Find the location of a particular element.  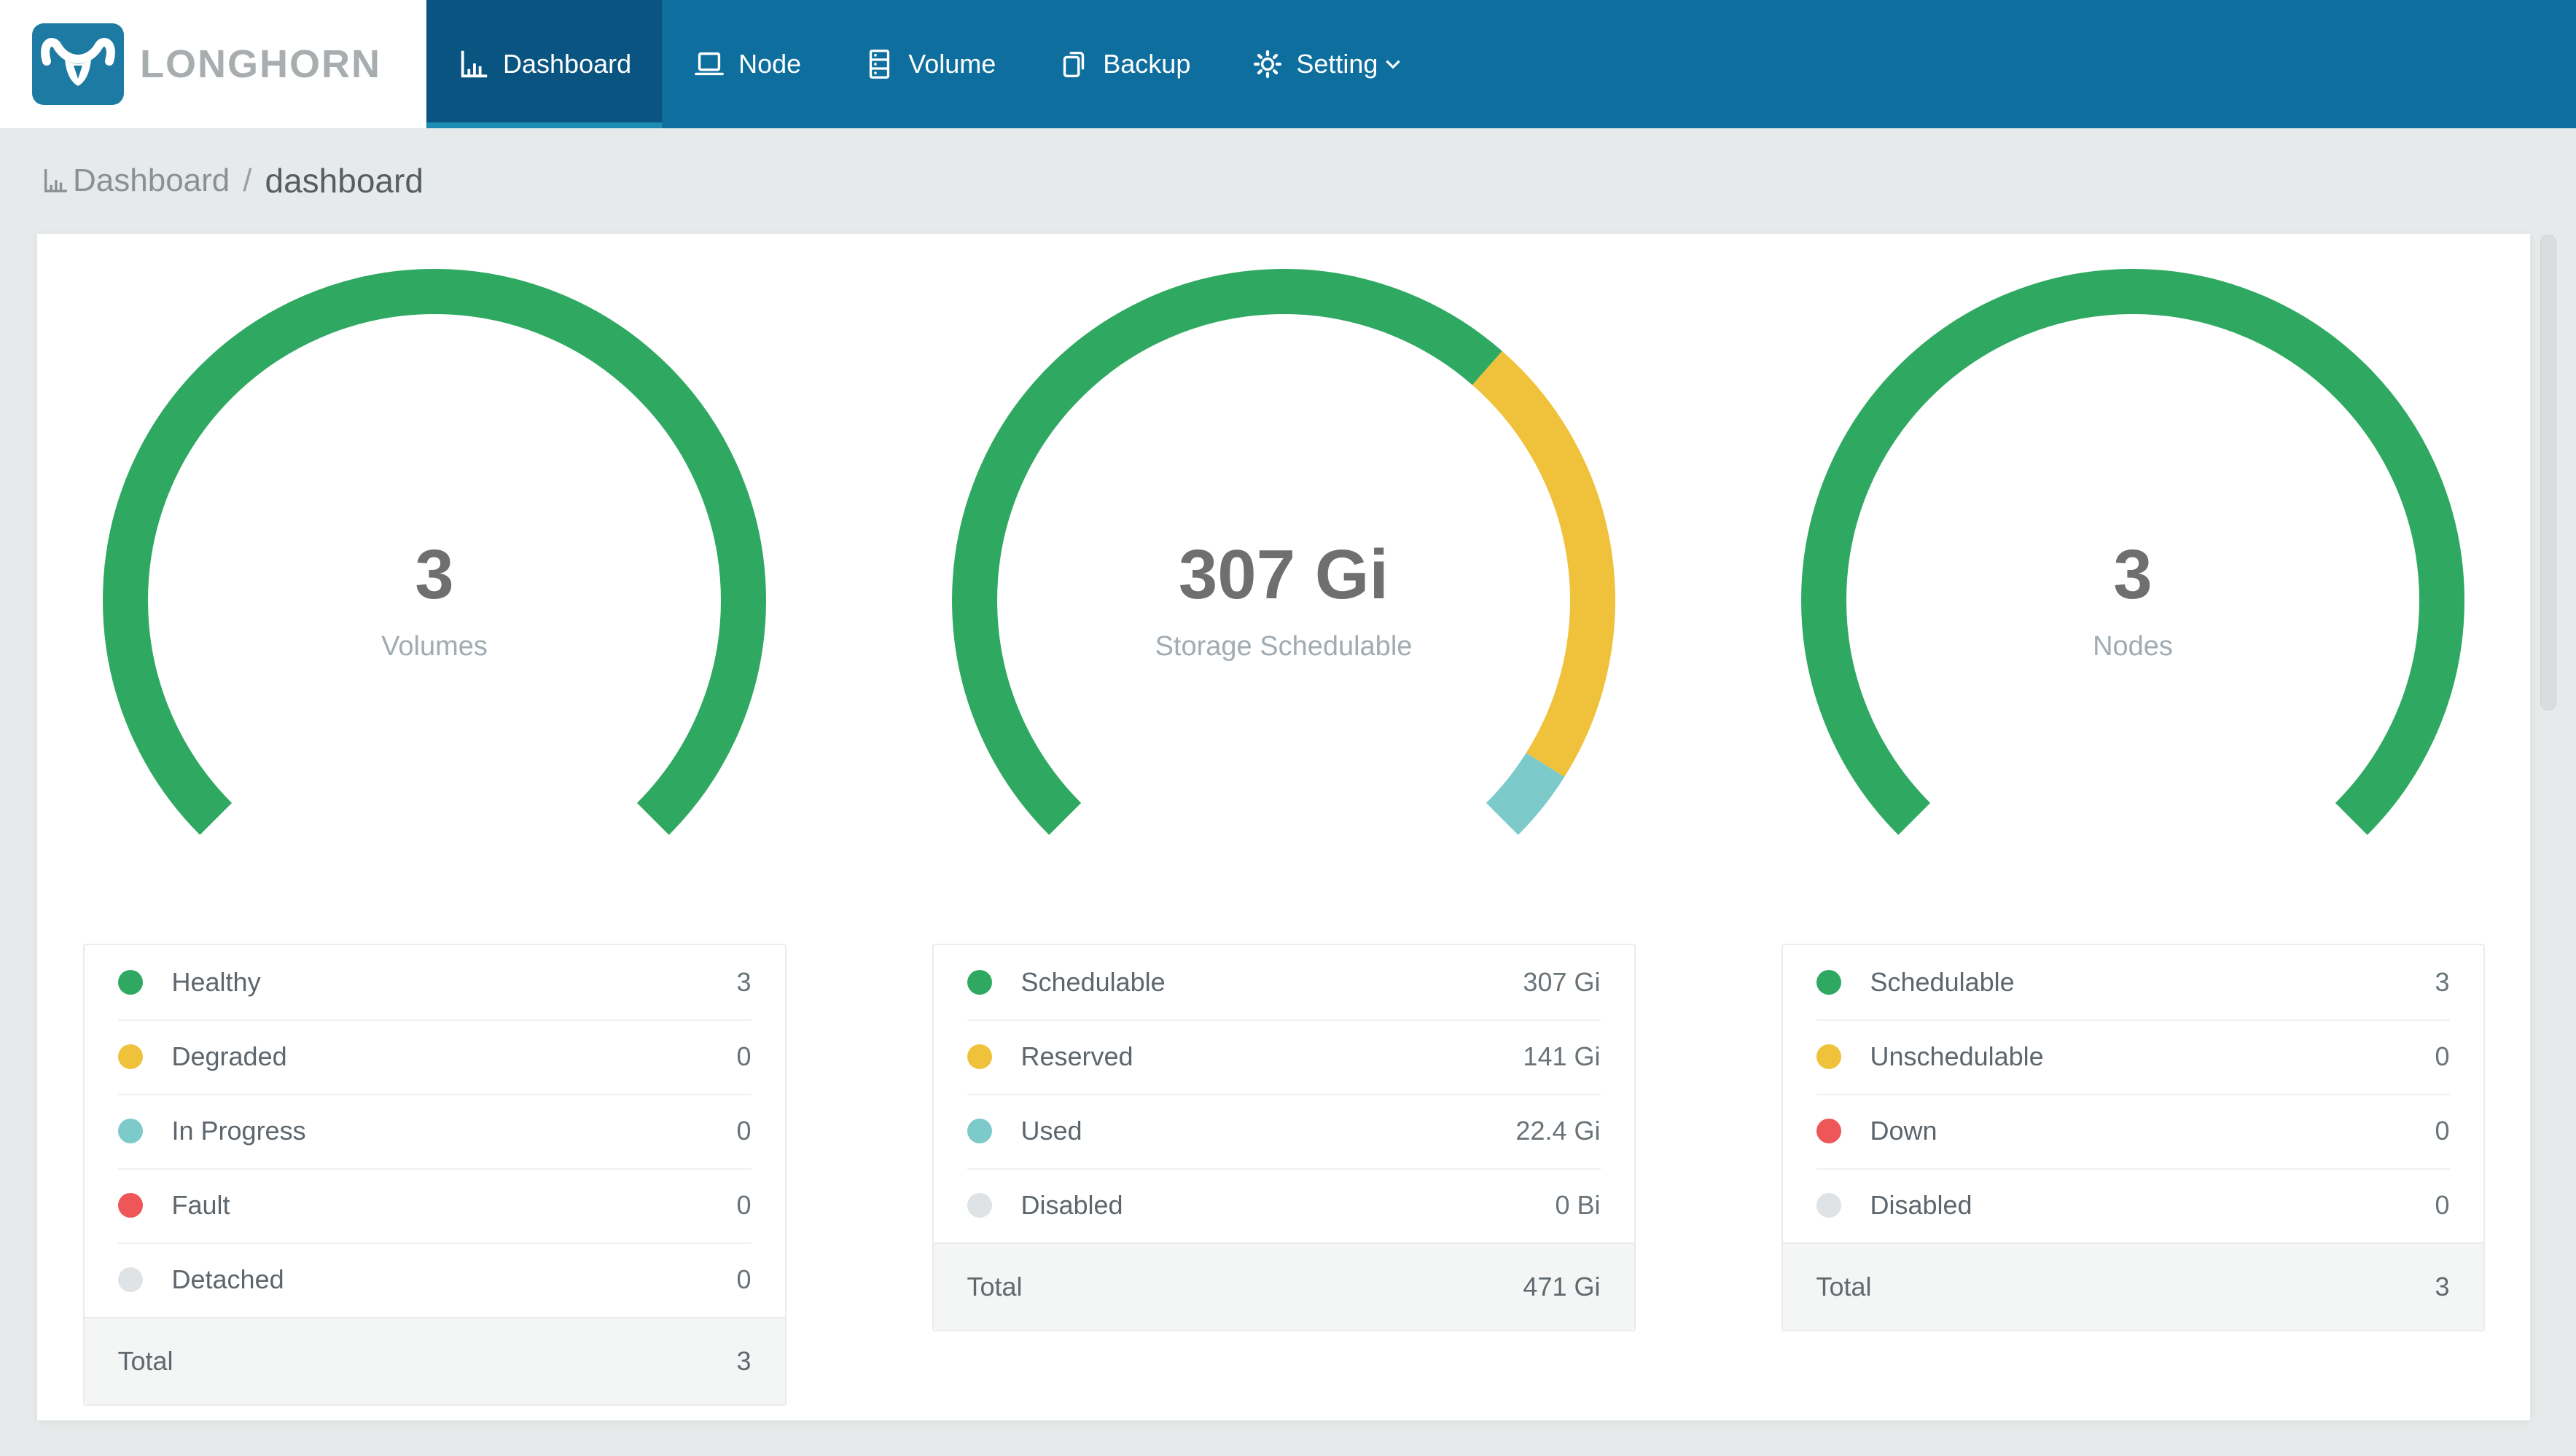

nodes-gauge-chart is located at coordinates (2132, 552).